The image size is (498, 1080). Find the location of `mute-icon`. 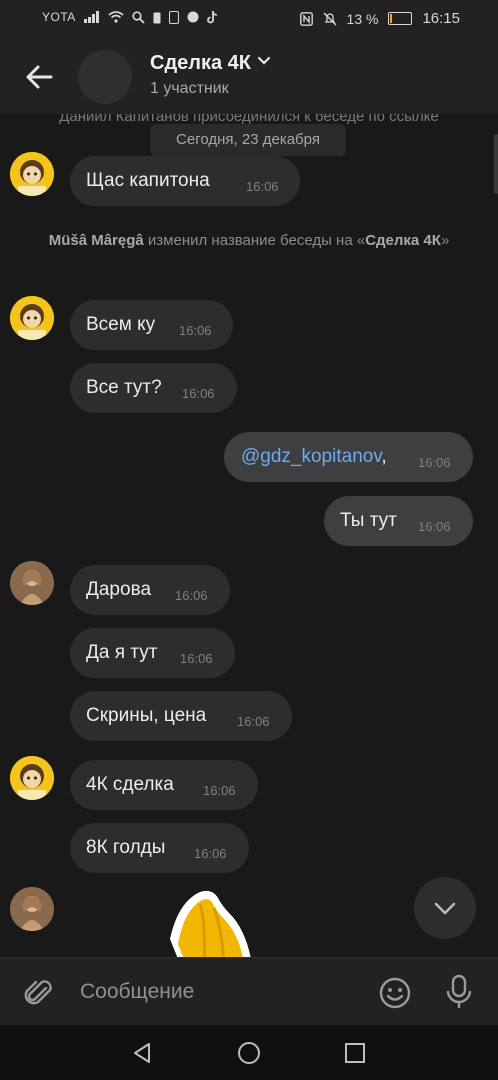

mute-icon is located at coordinates (330, 18).